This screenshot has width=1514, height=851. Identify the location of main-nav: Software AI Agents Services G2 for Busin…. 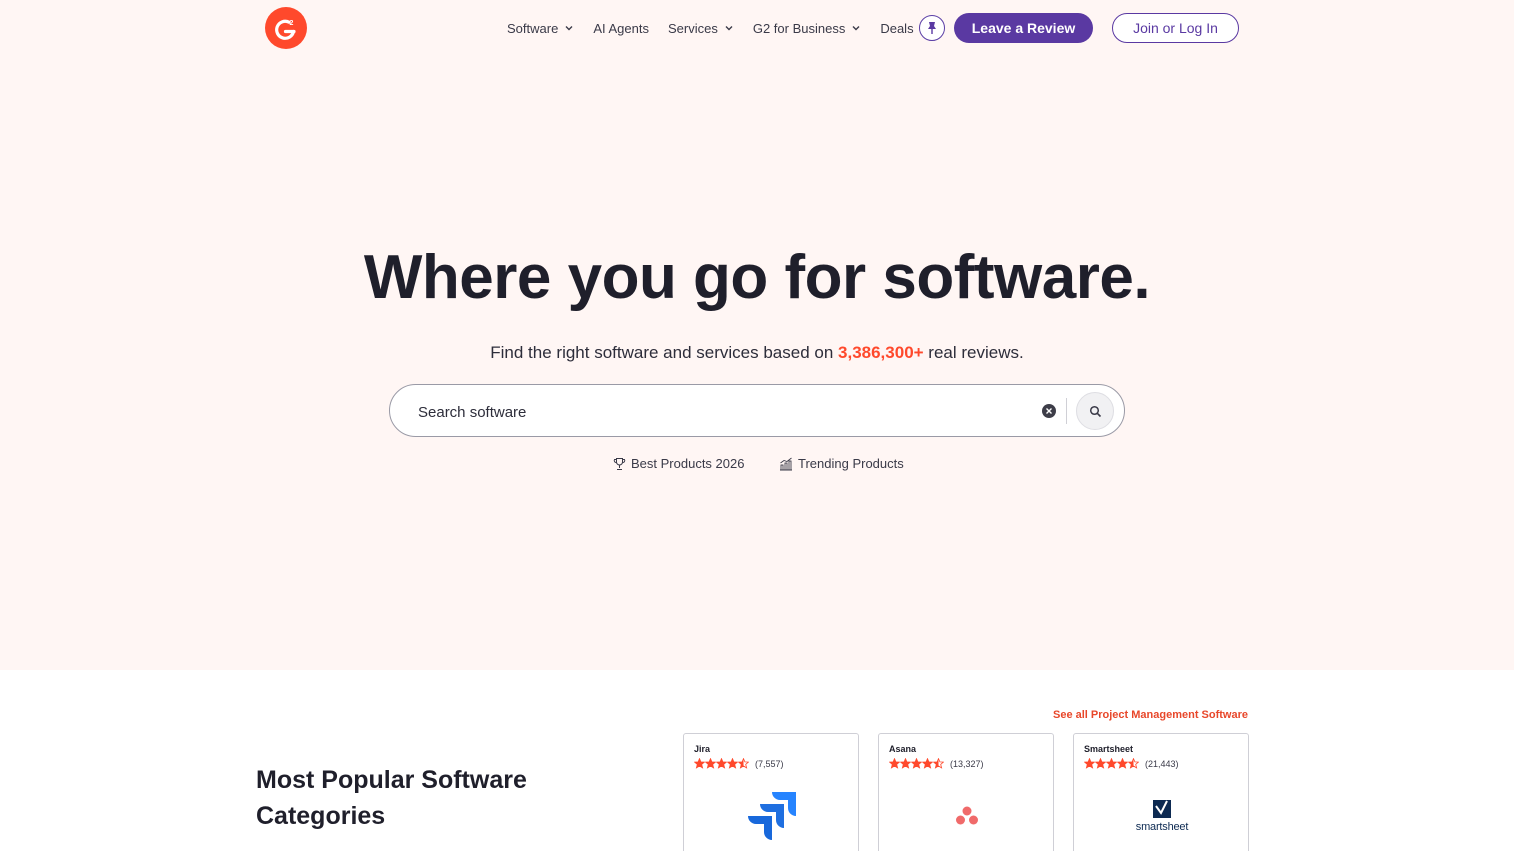
(720, 28).